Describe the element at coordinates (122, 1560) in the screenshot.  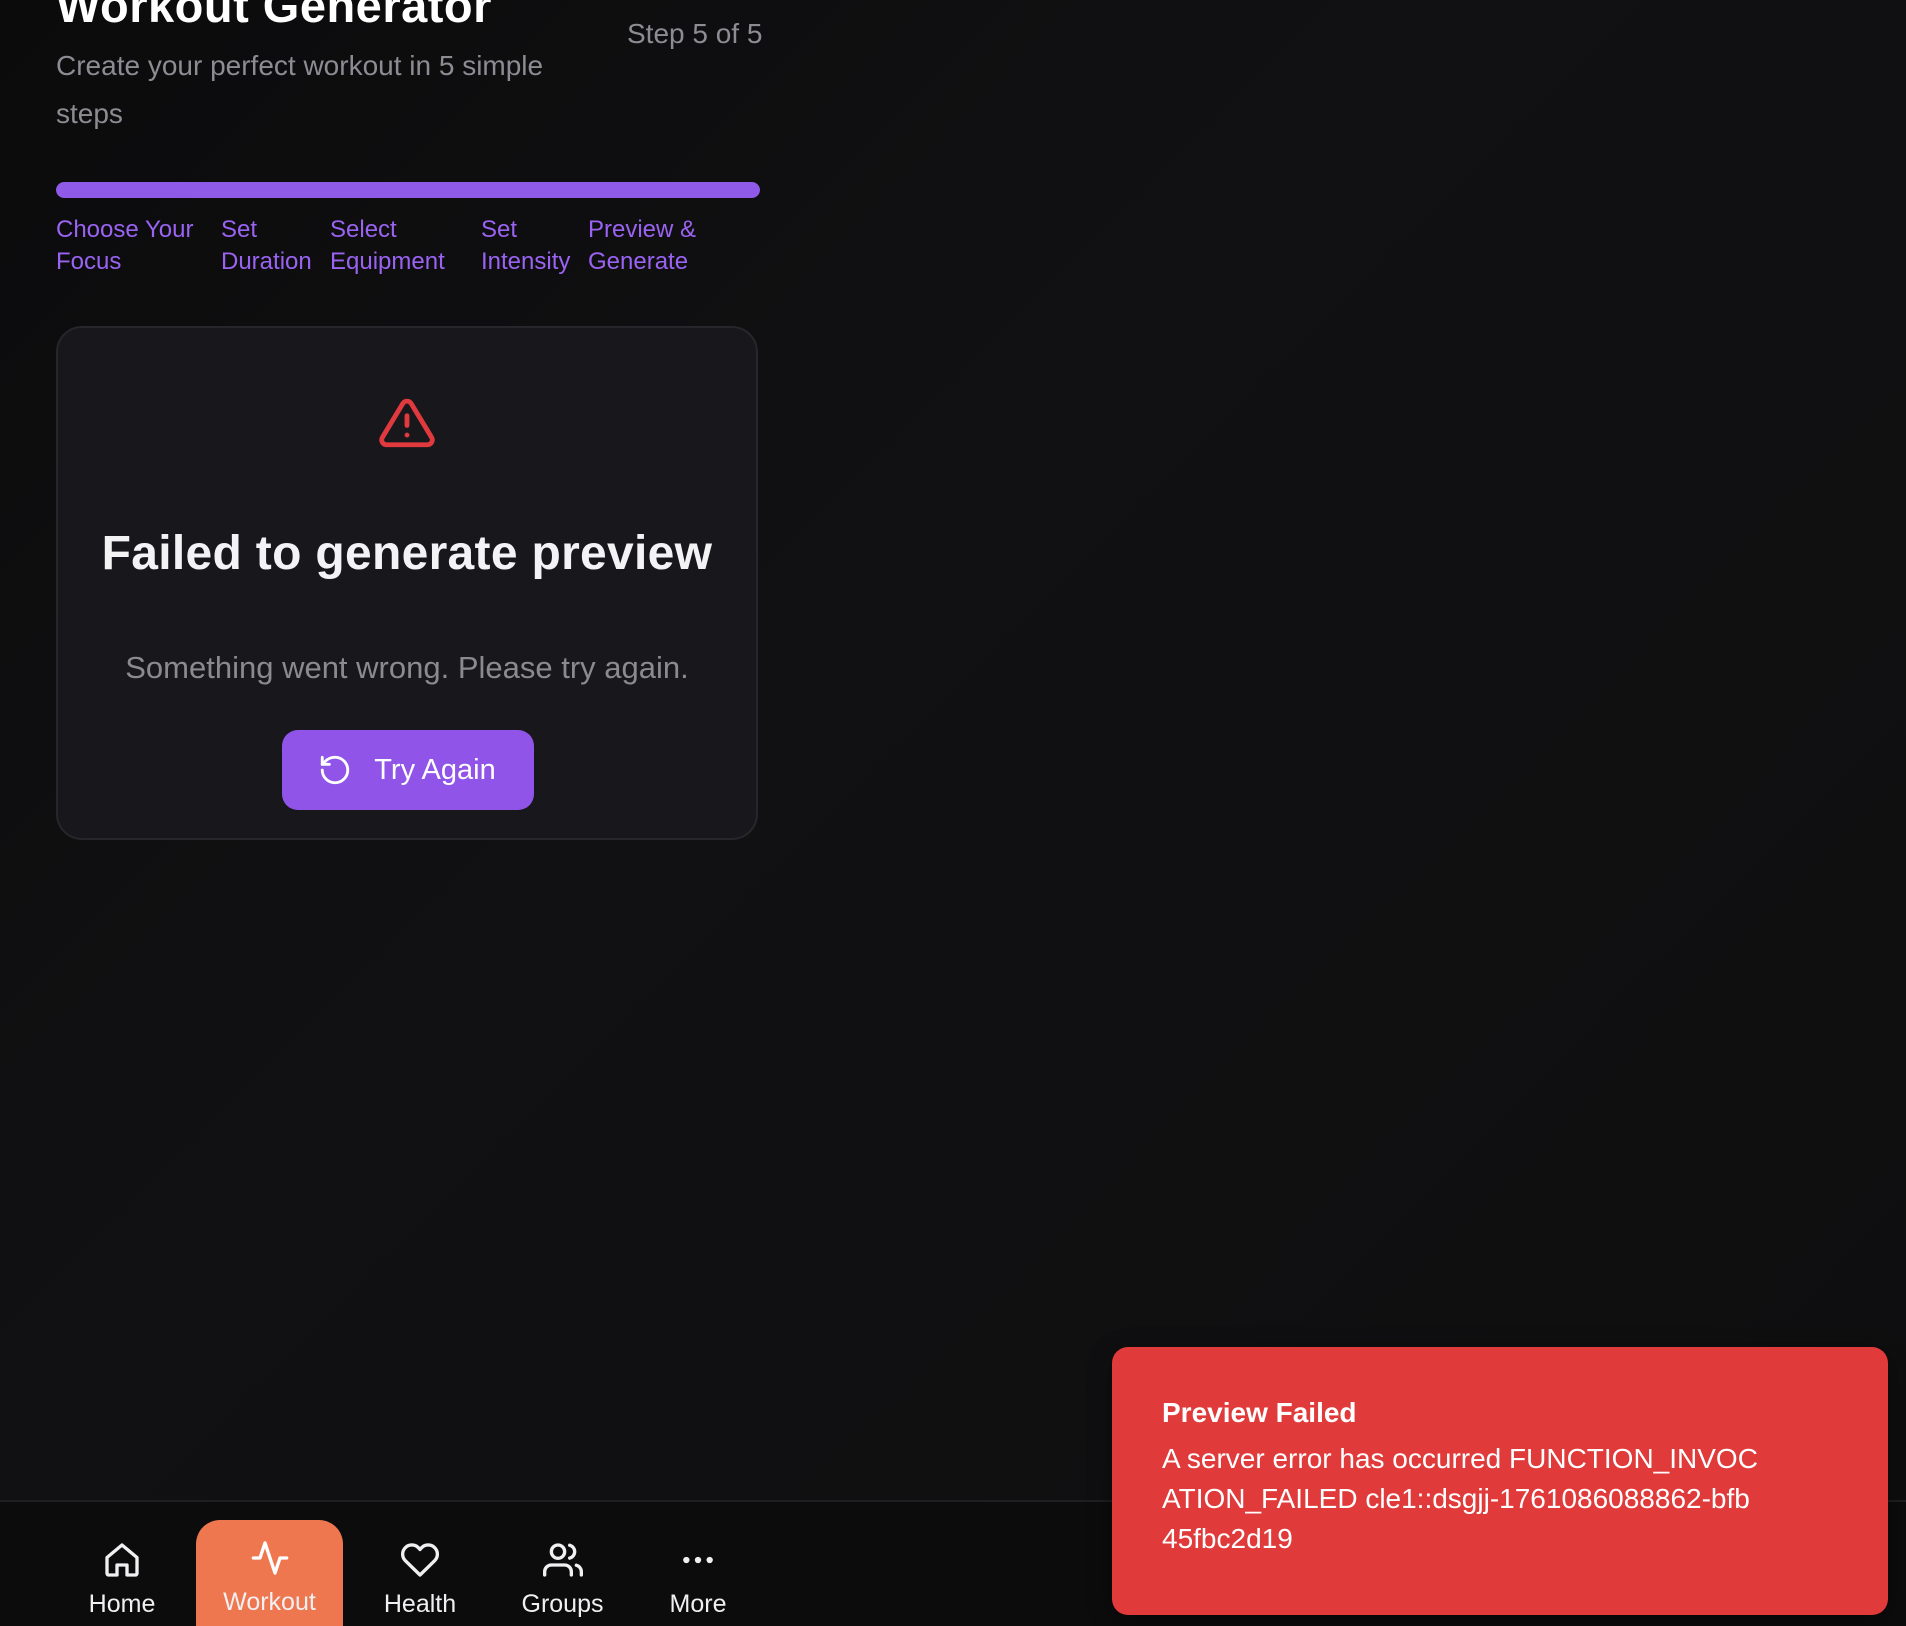
I see `home-icon` at that location.